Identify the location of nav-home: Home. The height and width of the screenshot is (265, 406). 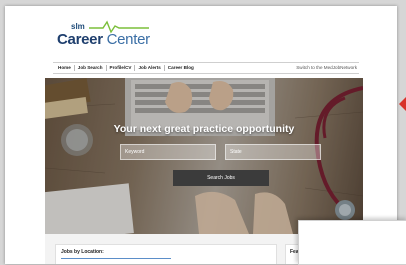
(65, 68).